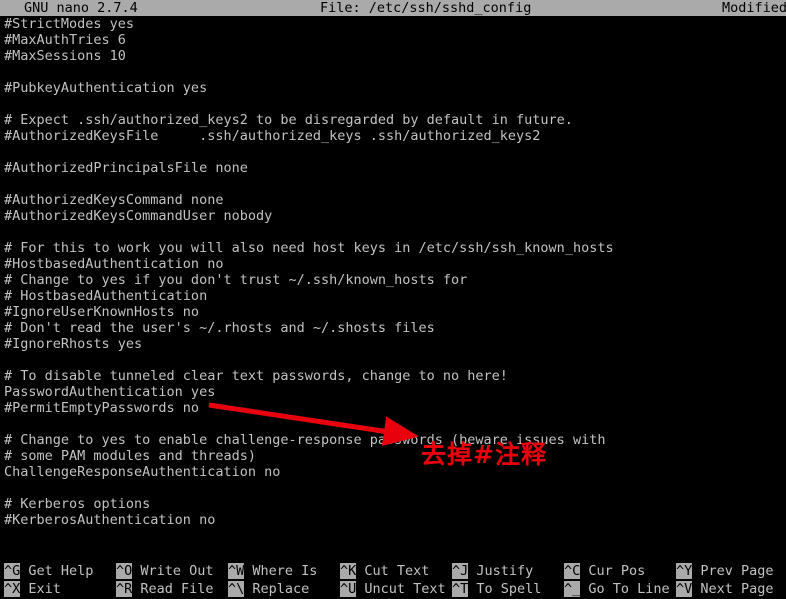  I want to click on shortcut-key: ^G, so click(12, 571).